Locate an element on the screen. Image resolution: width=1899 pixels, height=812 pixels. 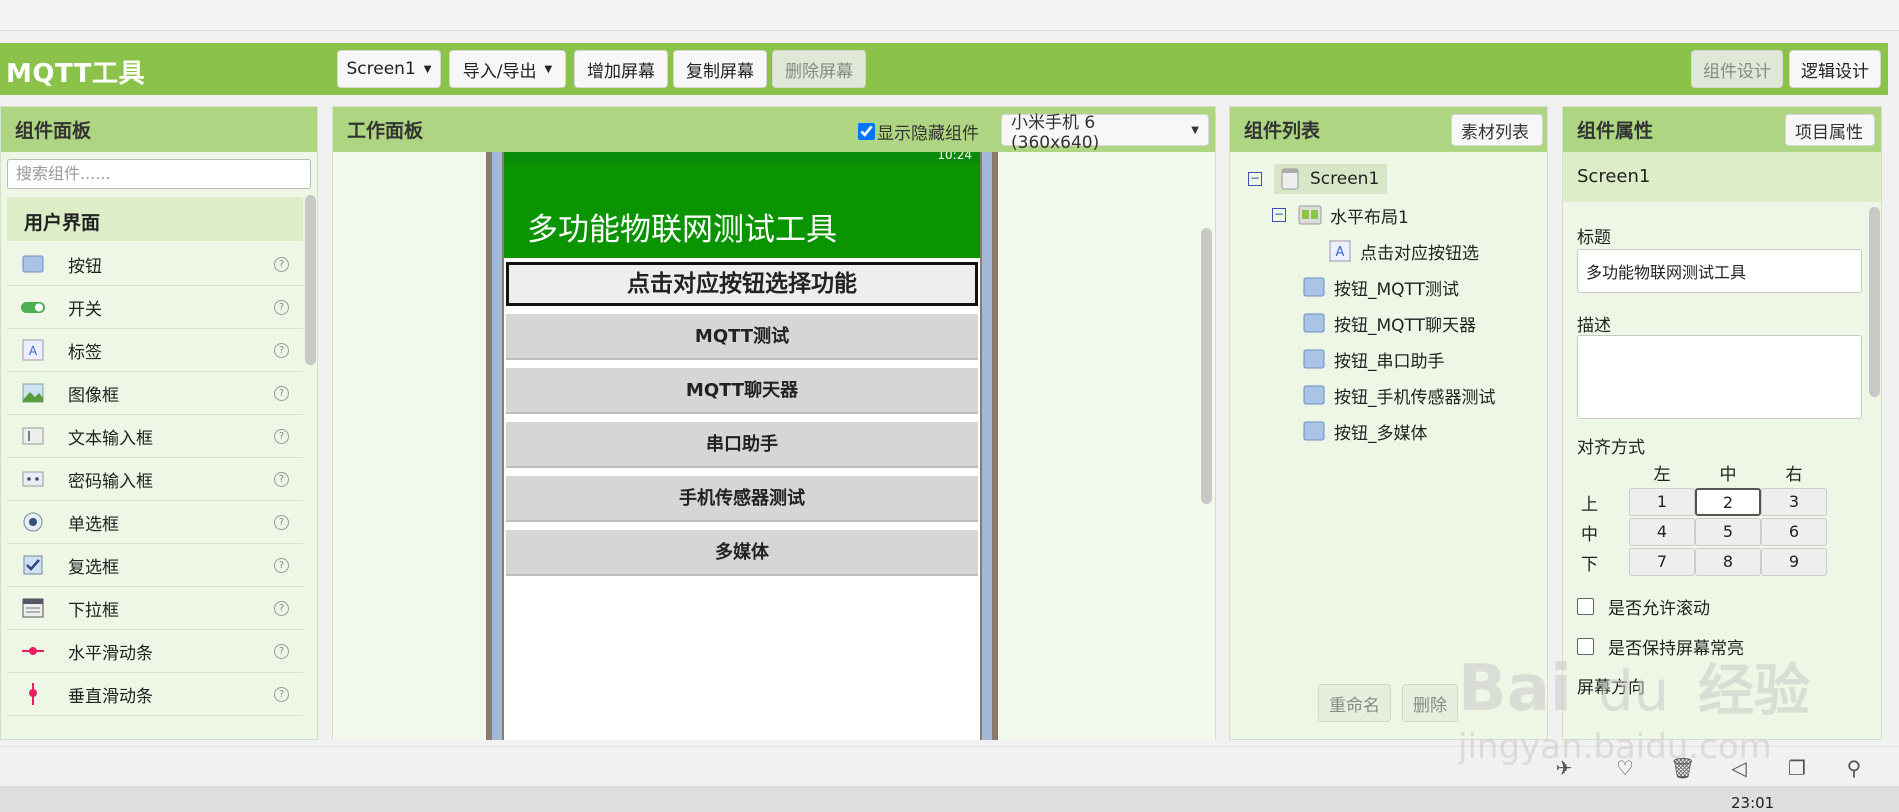
alignment-cell: 9 is located at coordinates (1794, 562).